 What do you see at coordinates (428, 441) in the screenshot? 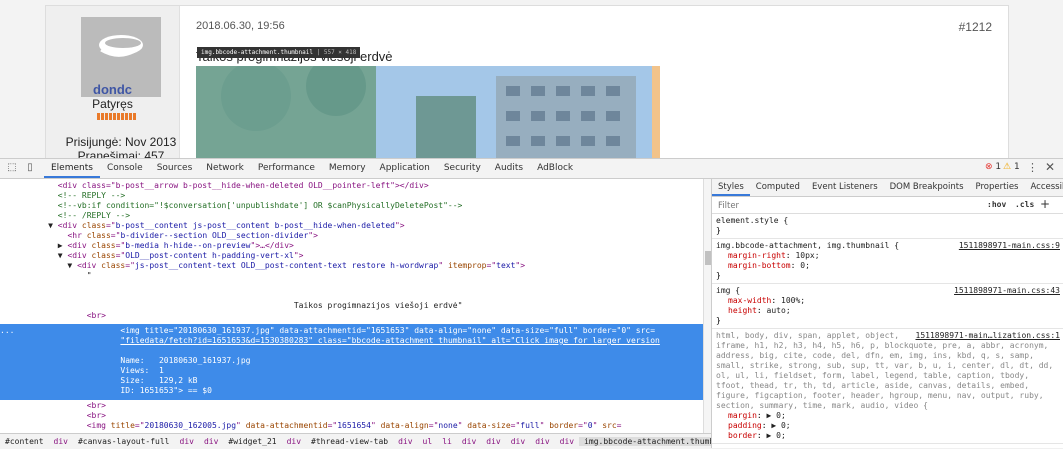
I see `breadcrumb-item: ul` at bounding box center [428, 441].